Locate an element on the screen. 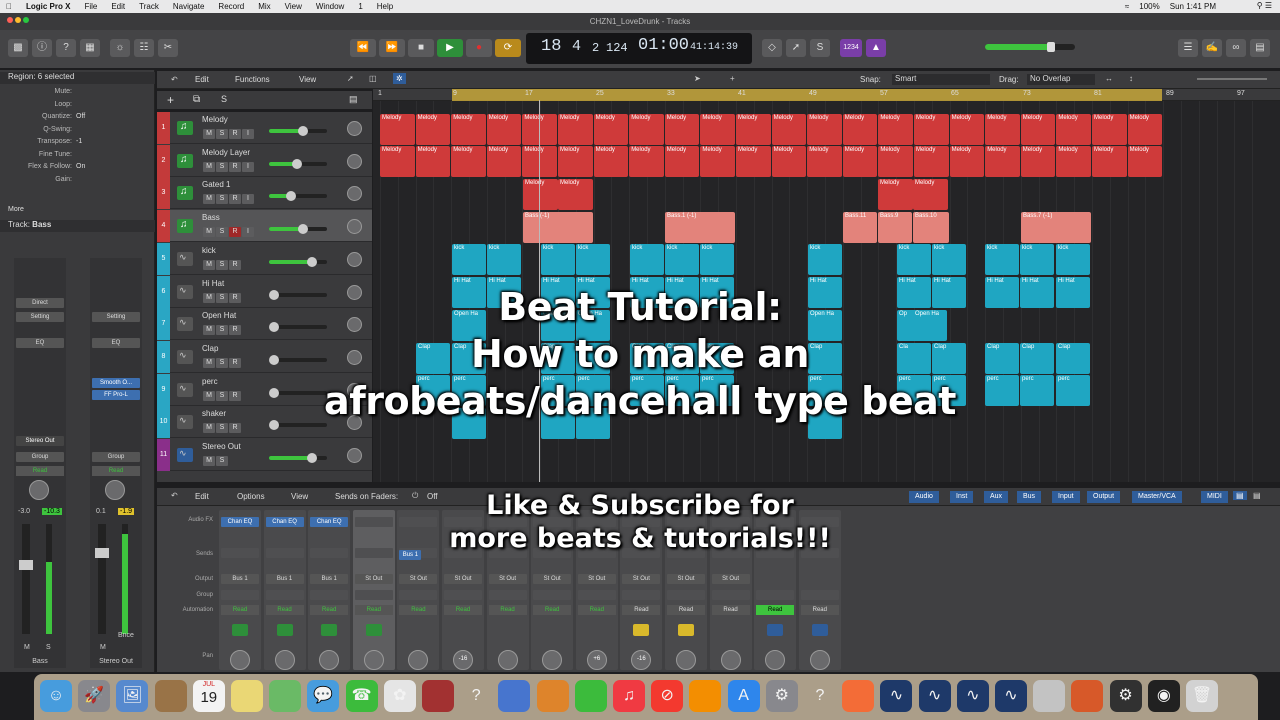 Image resolution: width=1280 pixels, height=720 pixels. track-name: kick is located at coordinates (209, 250).